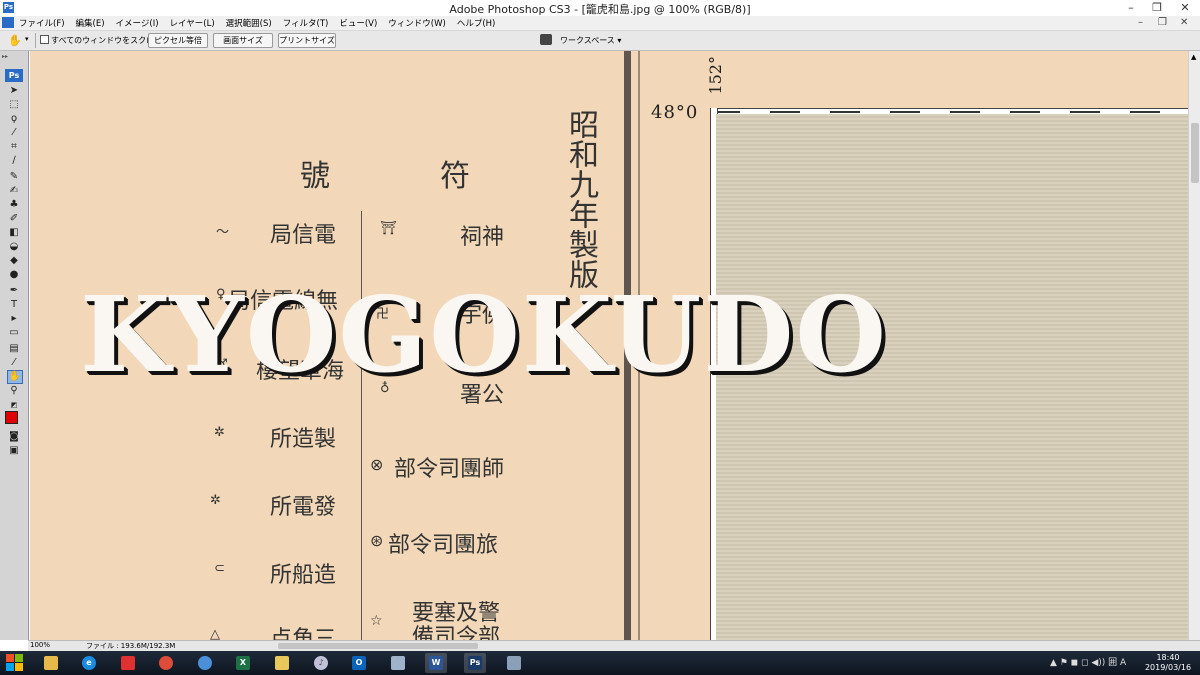 The image size is (1200, 675). What do you see at coordinates (243, 40) in the screenshot?
I see `fit-screen-button: 画面サイズ` at bounding box center [243, 40].